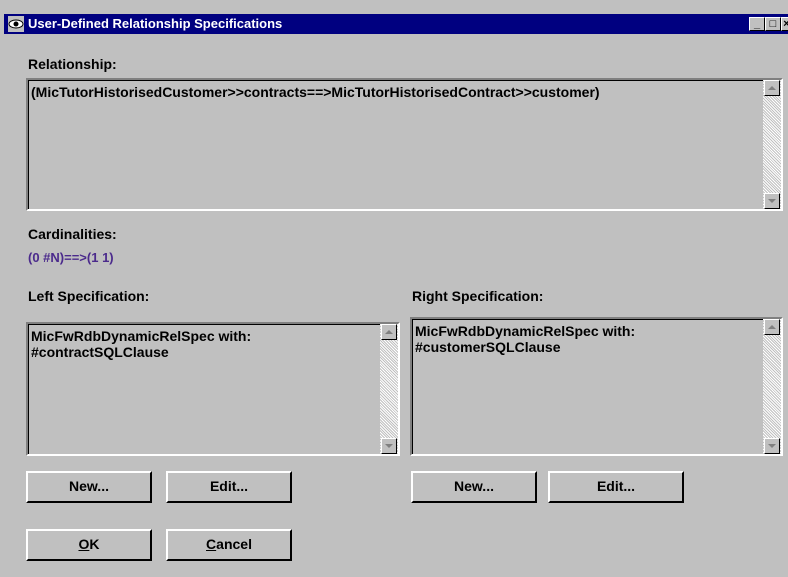 The image size is (788, 577). Describe the element at coordinates (72, 234) in the screenshot. I see `cardinalities-label: Cardinalities:` at that location.